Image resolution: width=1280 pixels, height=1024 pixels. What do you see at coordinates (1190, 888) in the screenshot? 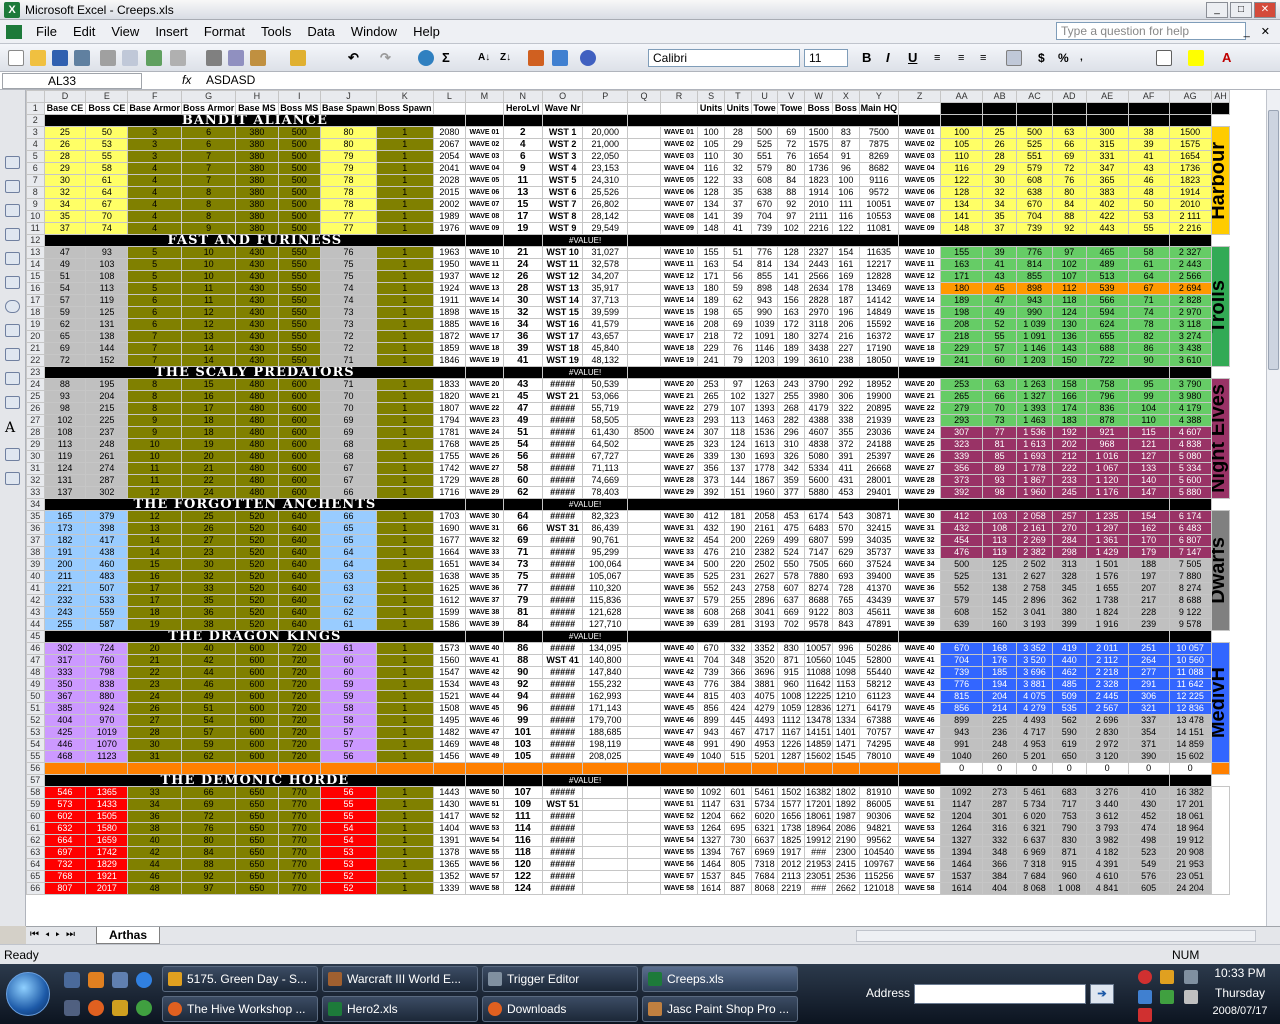
I see `stat-cell: 24 204` at bounding box center [1190, 888].